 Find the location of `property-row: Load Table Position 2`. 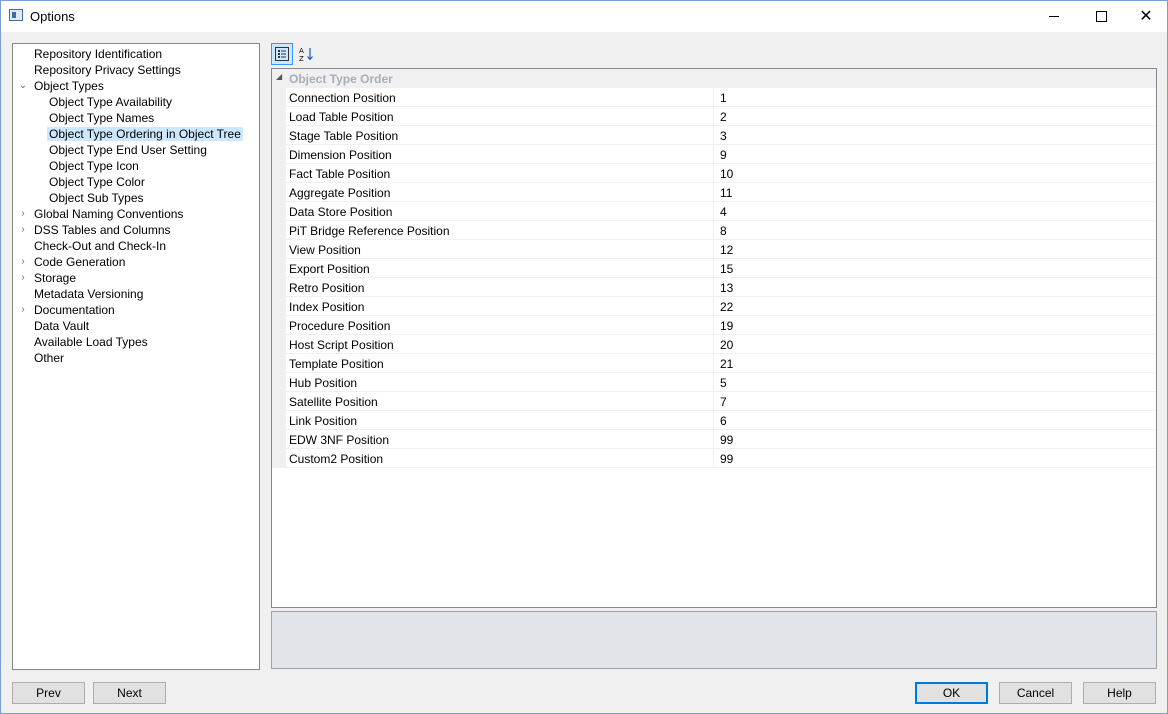

property-row: Load Table Position 2 is located at coordinates (714, 116).